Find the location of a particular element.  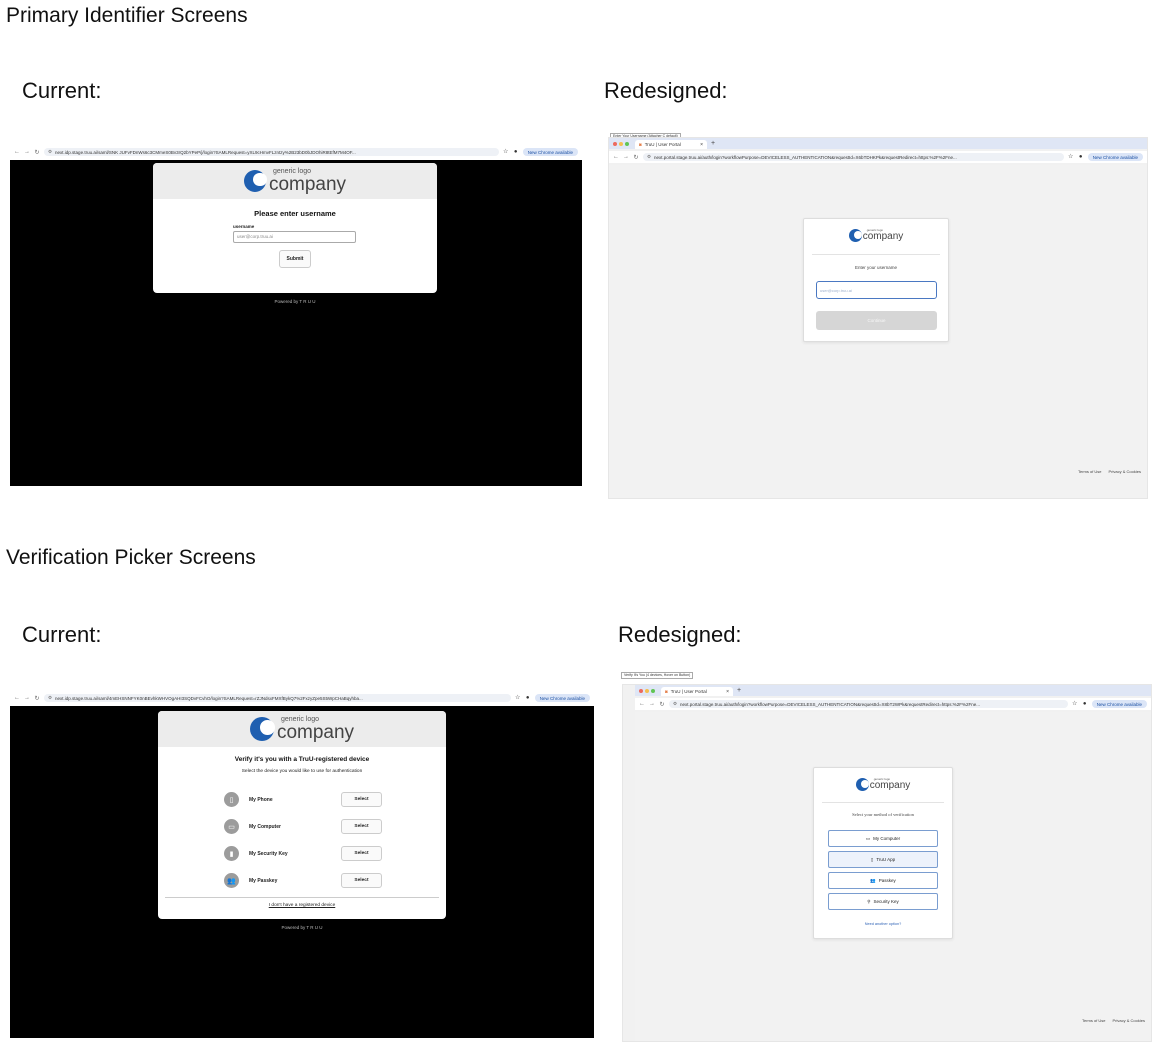

device-row: 👥 My Passkey Select is located at coordinates (303, 880).